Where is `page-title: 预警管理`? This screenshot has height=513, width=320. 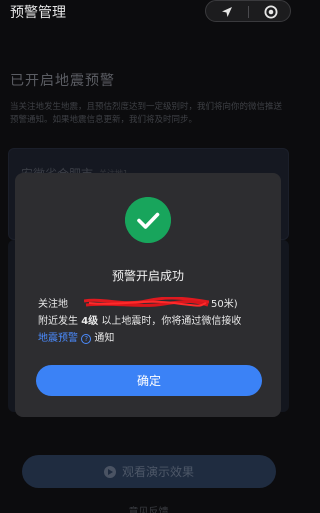 page-title: 预警管理 is located at coordinates (38, 13).